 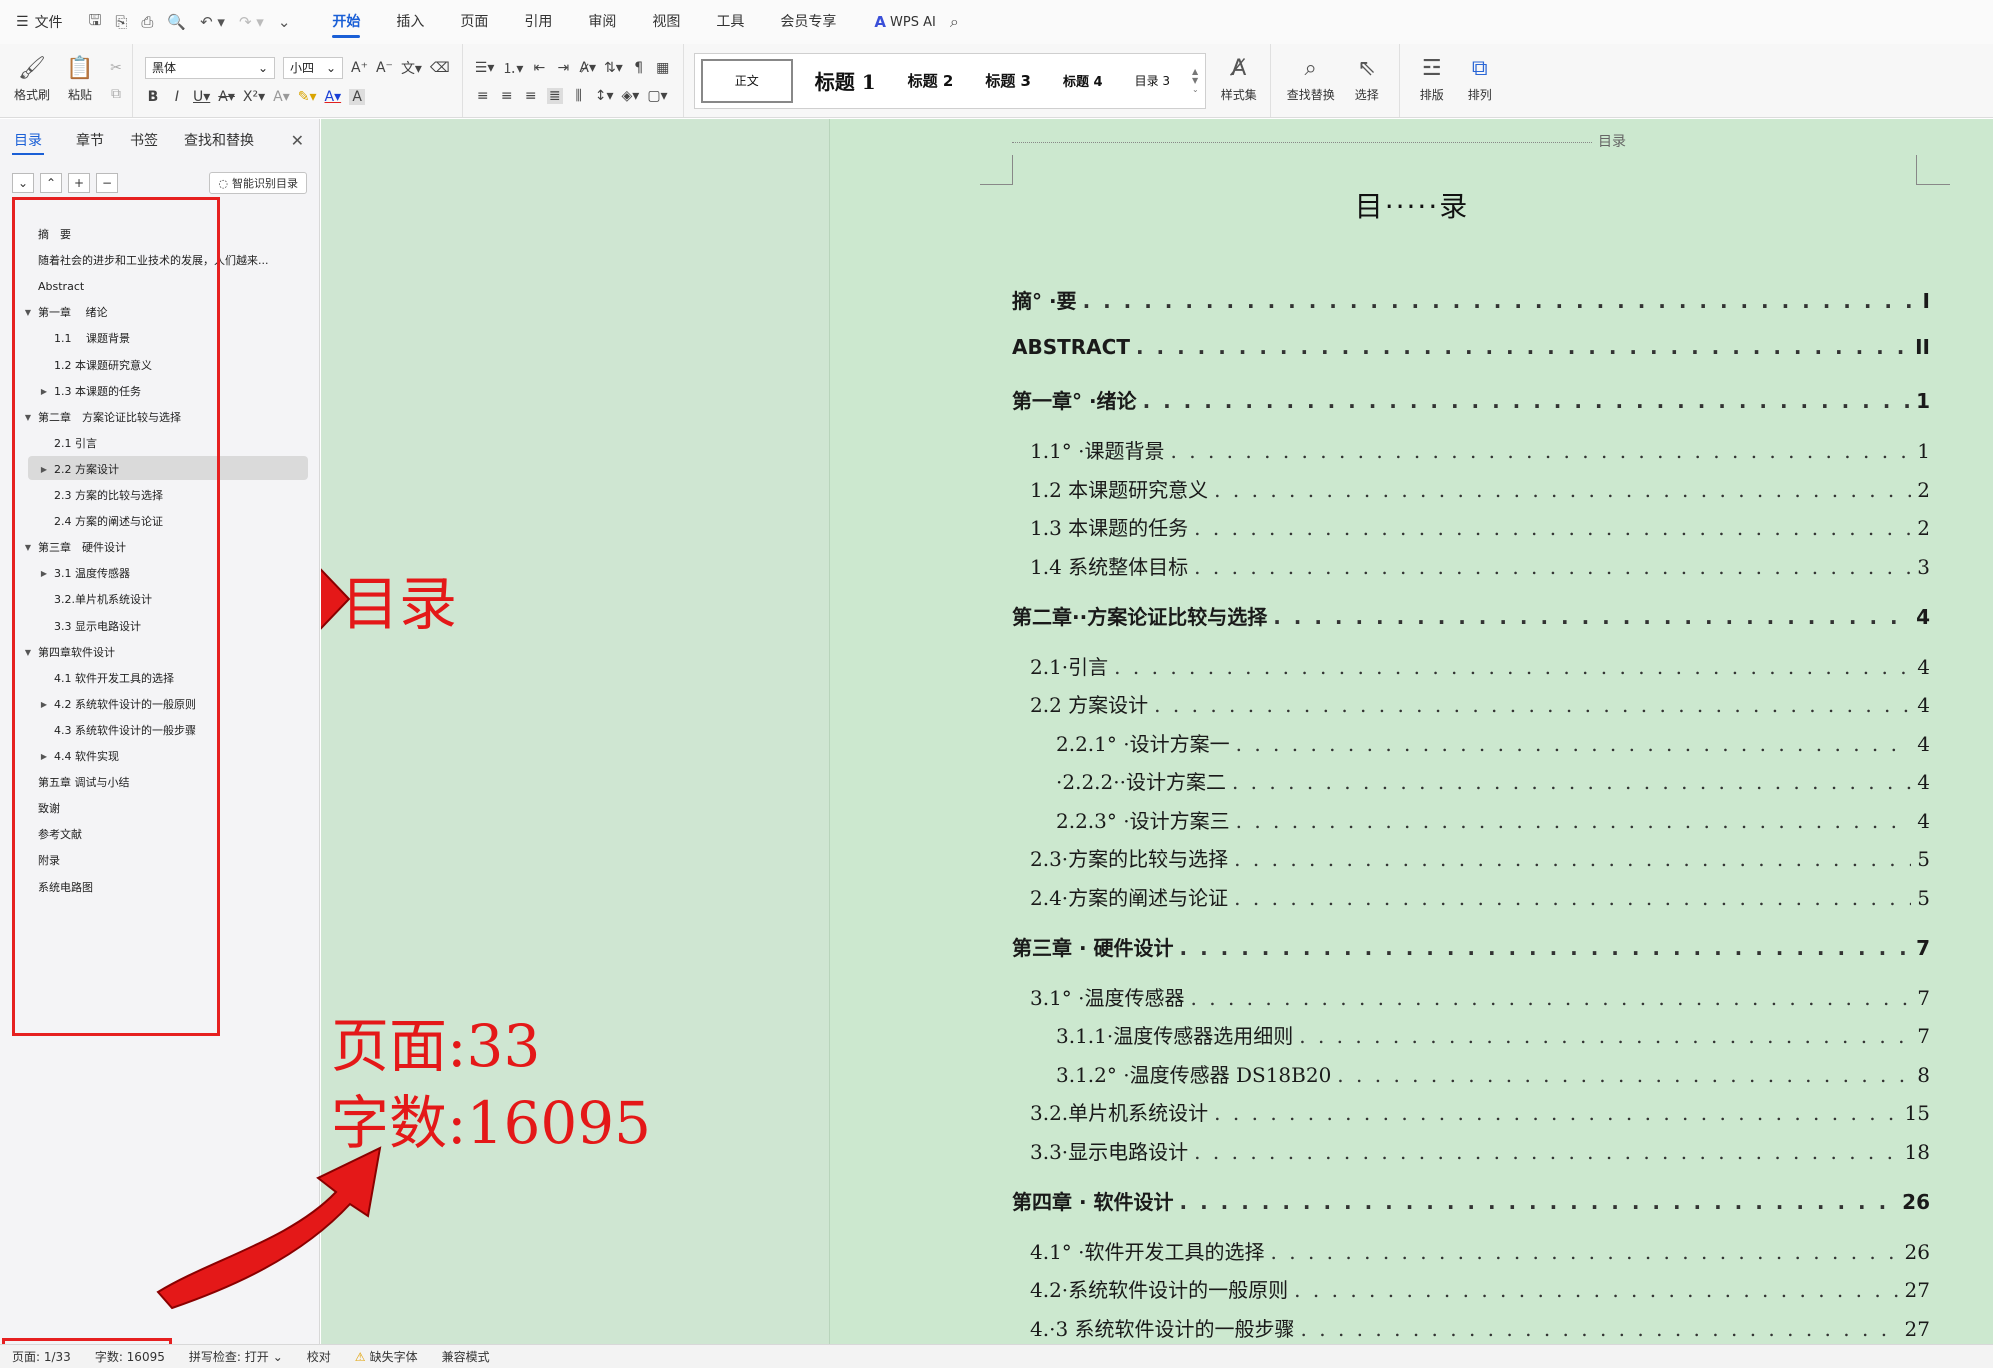 I want to click on format-painter-button: 🖌 格式刷, so click(x=32, y=81).